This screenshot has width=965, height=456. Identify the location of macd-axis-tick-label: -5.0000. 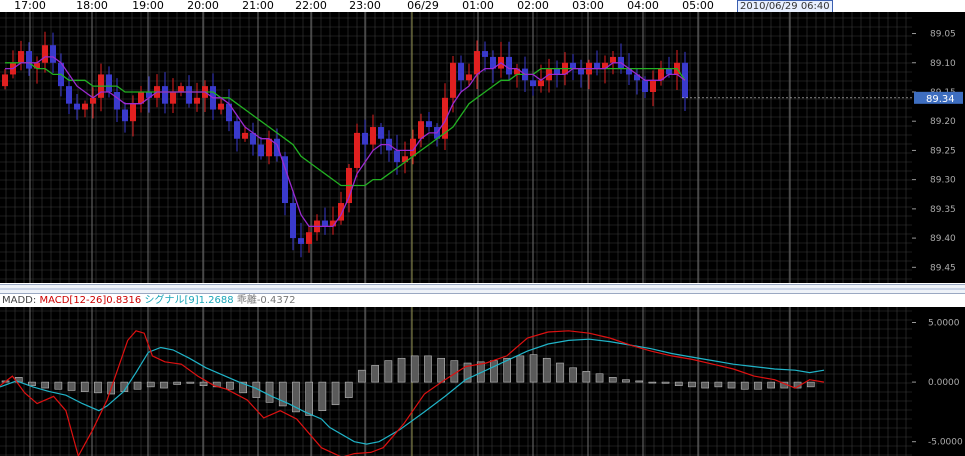
(945, 443).